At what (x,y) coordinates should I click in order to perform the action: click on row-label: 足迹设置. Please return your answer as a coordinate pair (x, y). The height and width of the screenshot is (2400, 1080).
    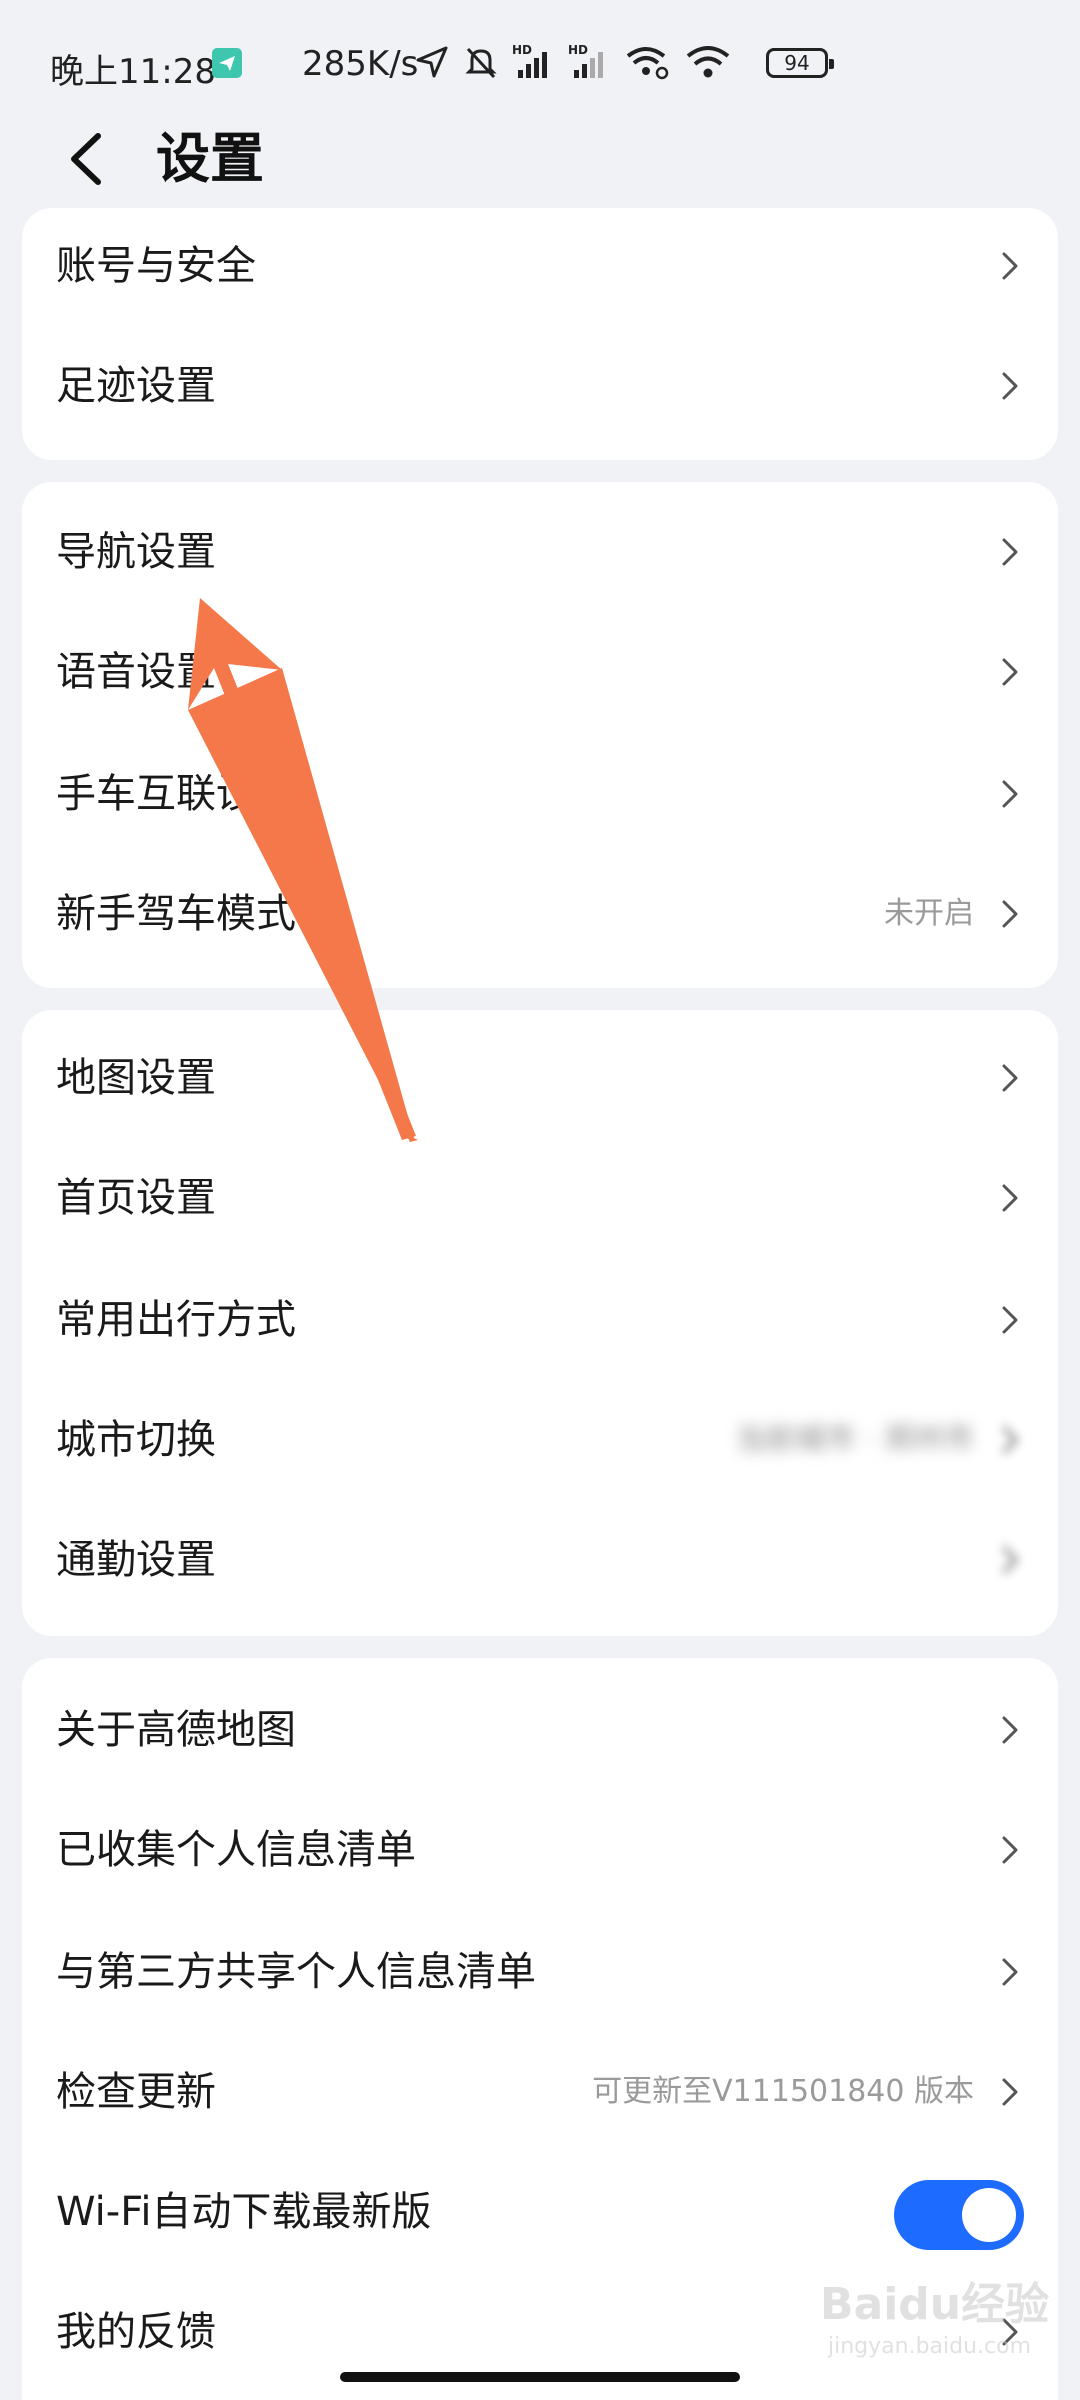
    Looking at the image, I should click on (136, 386).